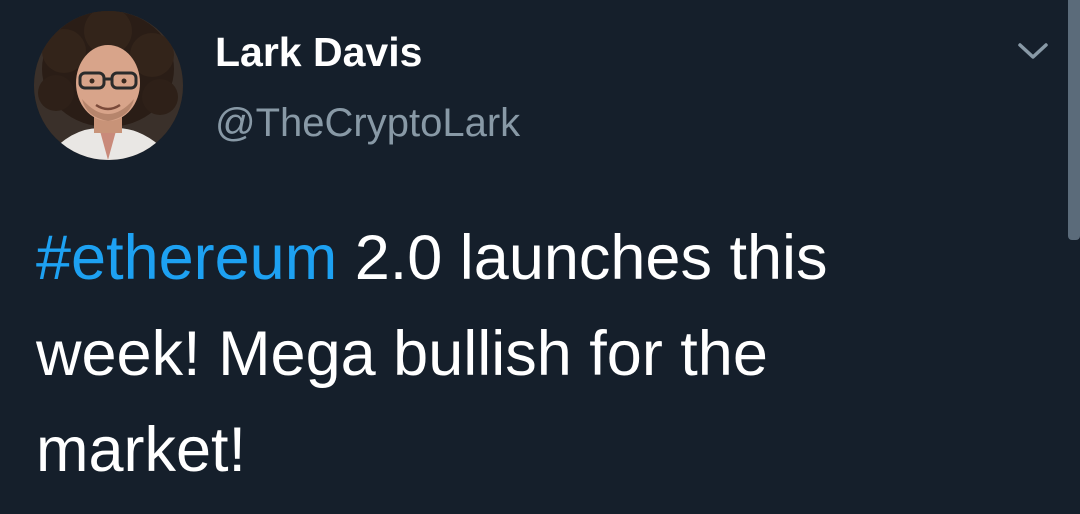  Describe the element at coordinates (141, 450) in the screenshot. I see `tweet-text-line-3: market!` at that location.